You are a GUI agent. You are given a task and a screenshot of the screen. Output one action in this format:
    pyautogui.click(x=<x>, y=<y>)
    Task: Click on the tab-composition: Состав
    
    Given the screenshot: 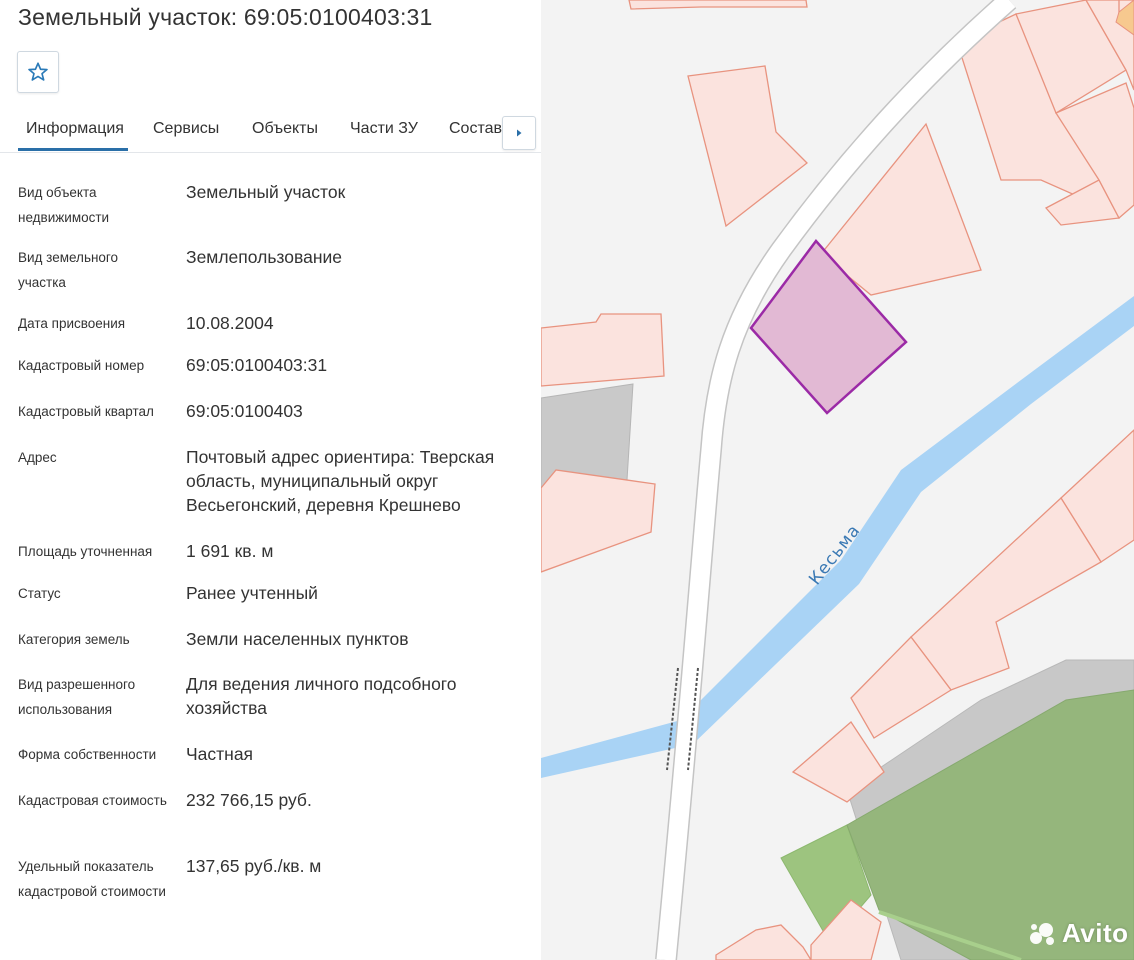 What is the action you would take?
    pyautogui.click(x=475, y=129)
    